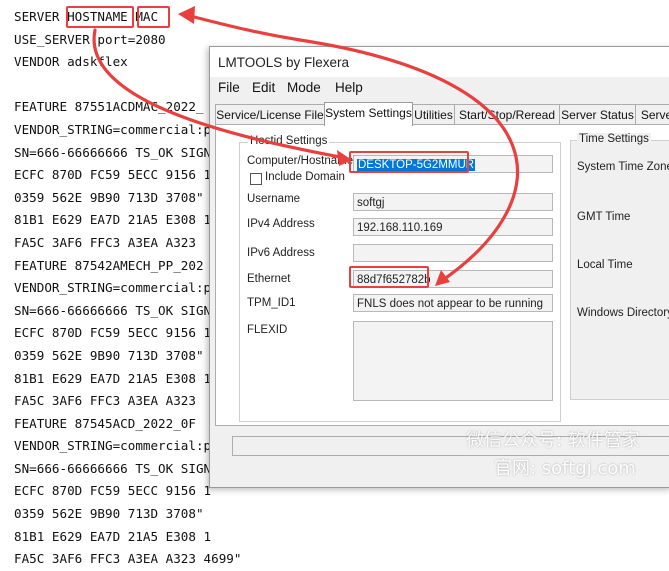 This screenshot has width=669, height=571. Describe the element at coordinates (263, 87) in the screenshot. I see `menu-edit: Edit` at that location.